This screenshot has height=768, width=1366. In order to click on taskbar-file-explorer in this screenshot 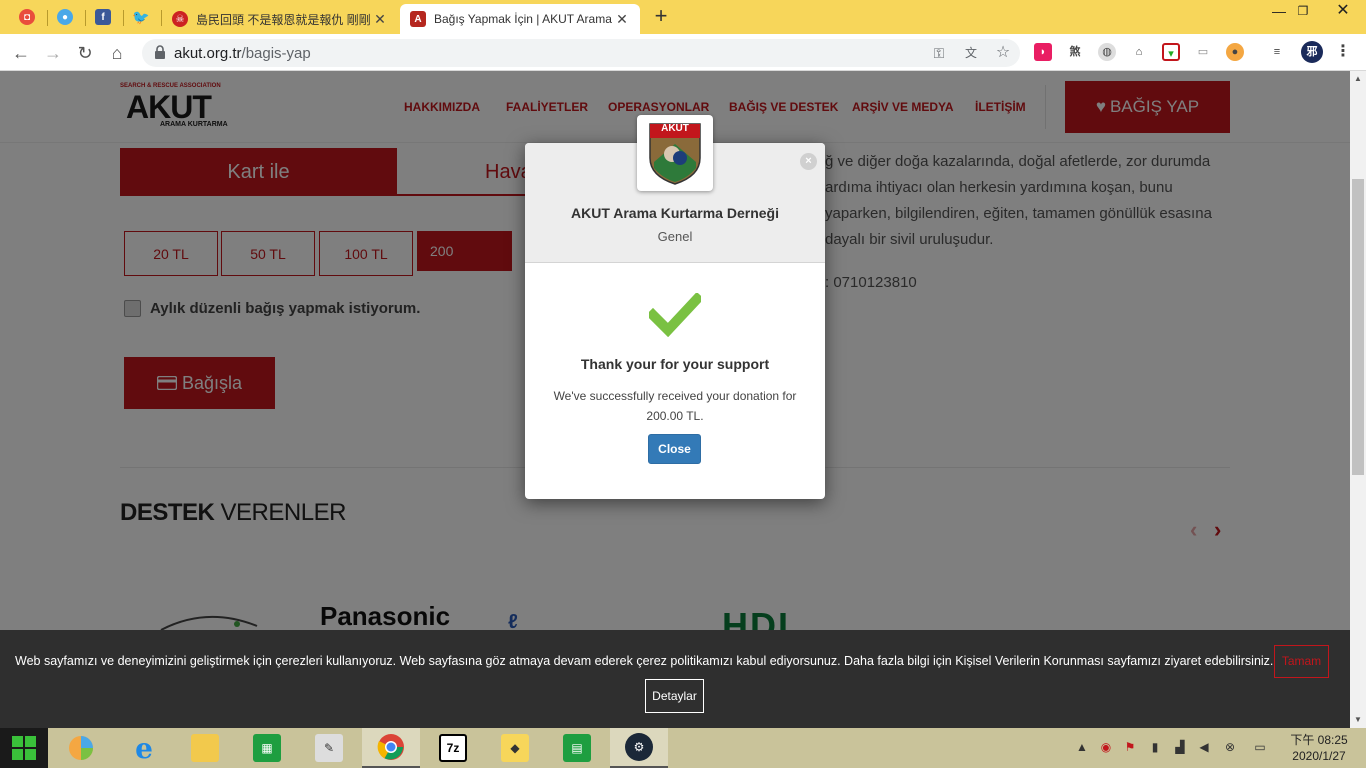, I will do `click(205, 748)`.